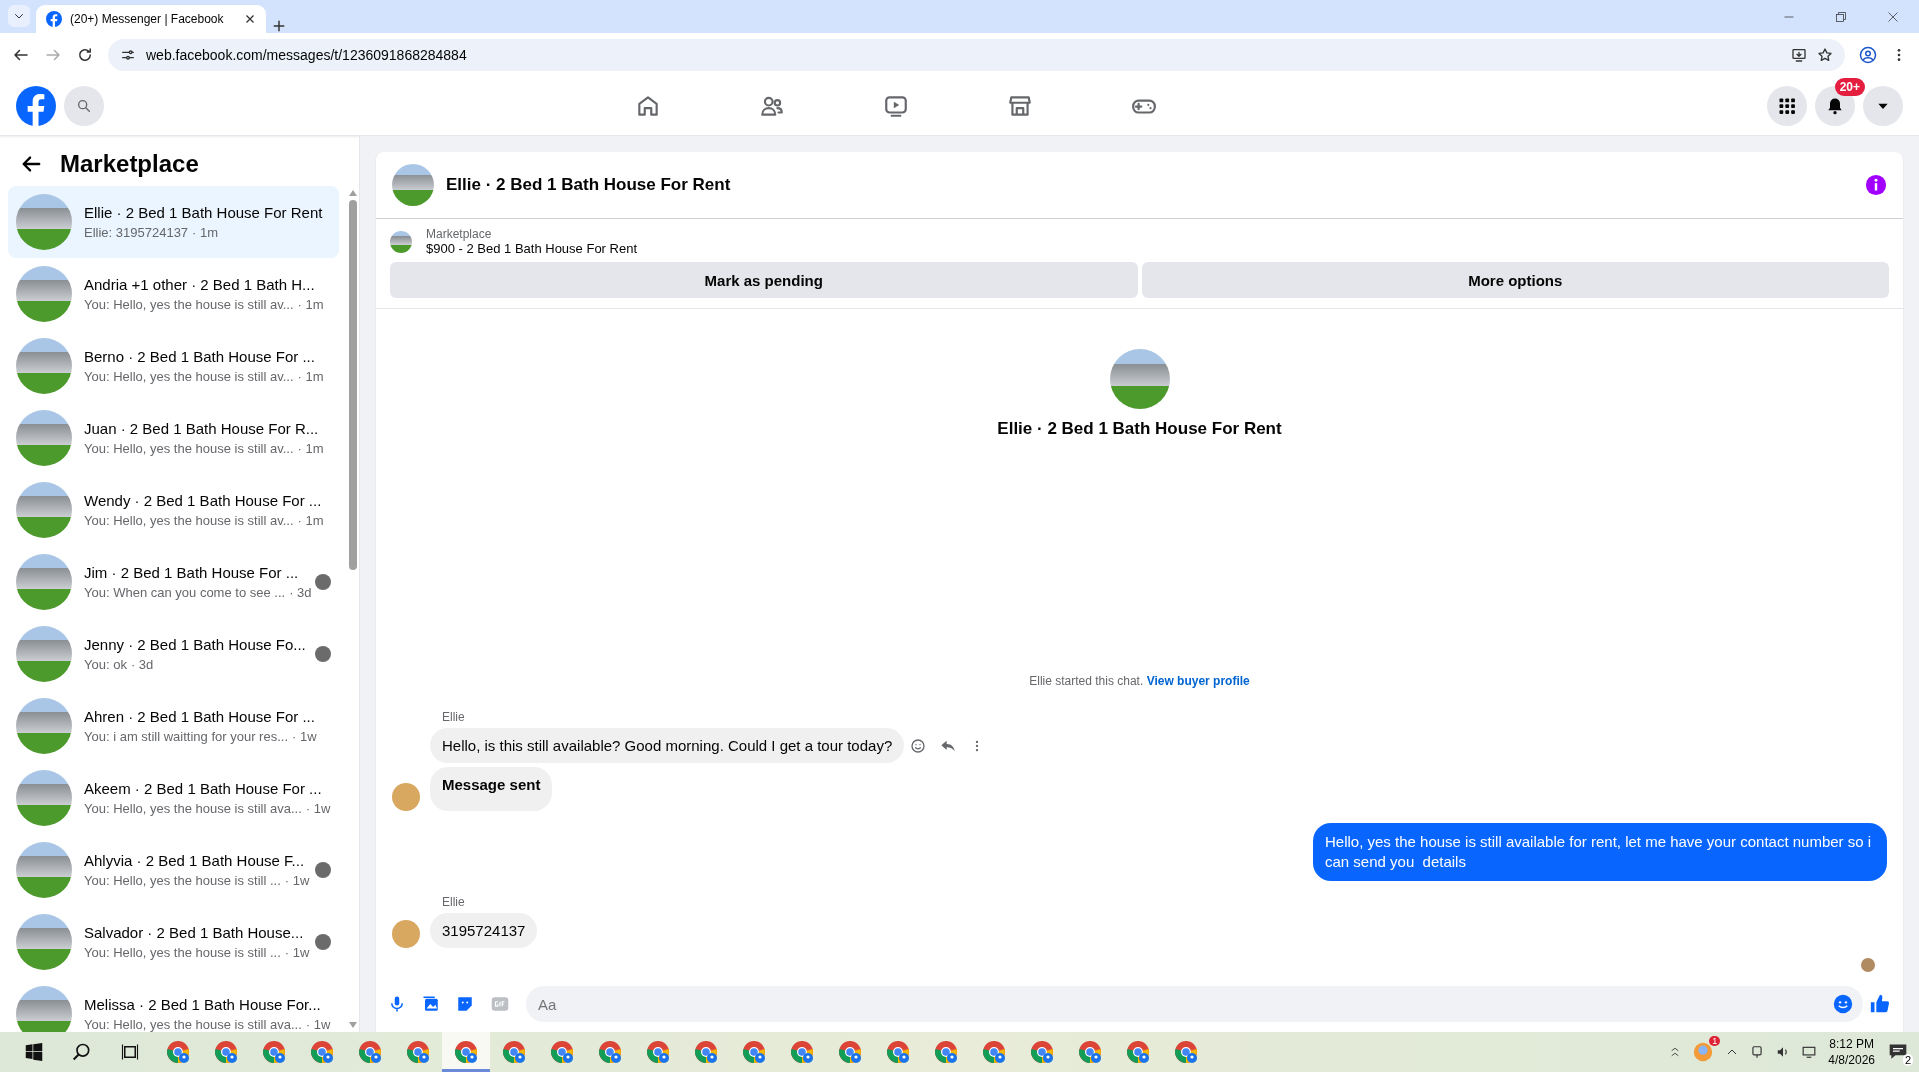  Describe the element at coordinates (431, 1004) in the screenshot. I see `photo-icon` at that location.